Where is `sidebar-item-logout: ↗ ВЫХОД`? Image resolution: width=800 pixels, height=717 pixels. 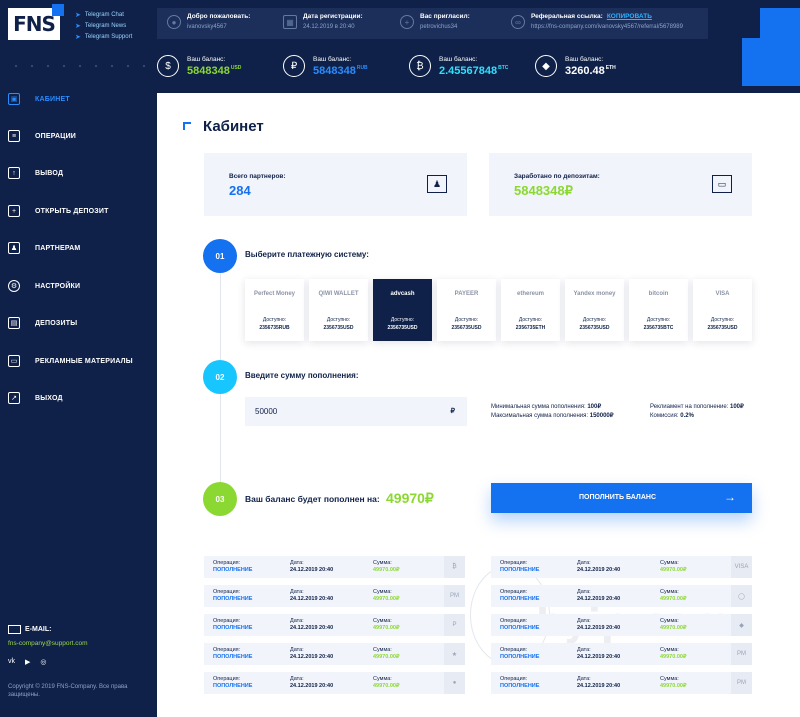
sidebar-item-logout: ↗ ВЫХОД is located at coordinates (78, 398).